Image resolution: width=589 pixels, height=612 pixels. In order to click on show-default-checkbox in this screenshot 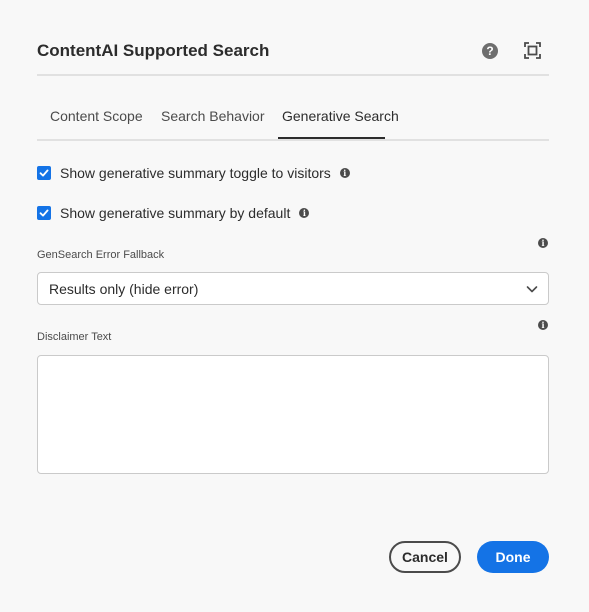, I will do `click(44, 213)`.